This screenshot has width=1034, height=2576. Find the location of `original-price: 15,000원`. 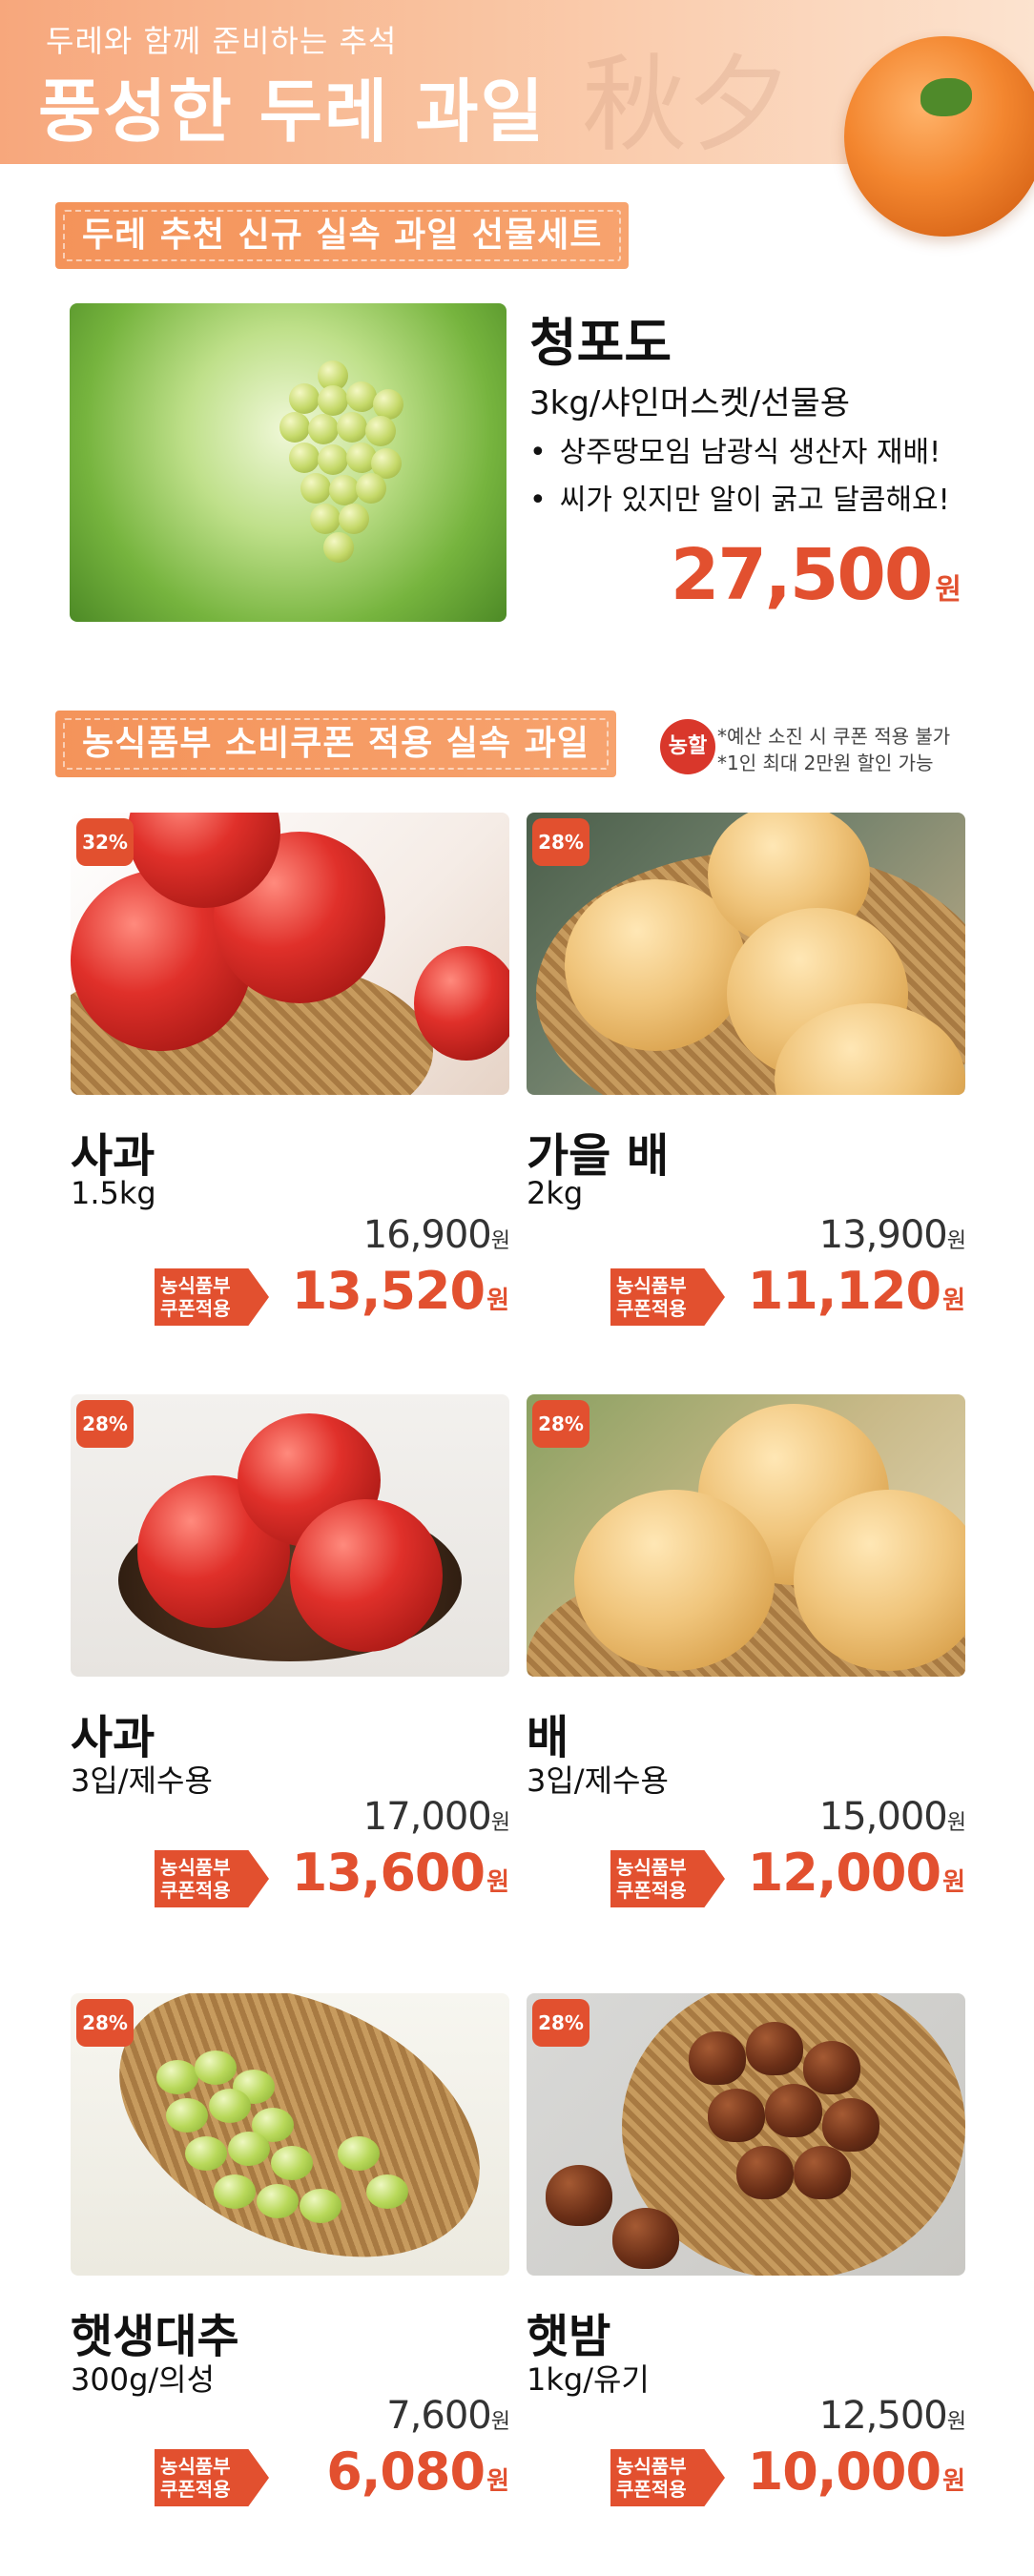

original-price: 15,000원 is located at coordinates (892, 1817).